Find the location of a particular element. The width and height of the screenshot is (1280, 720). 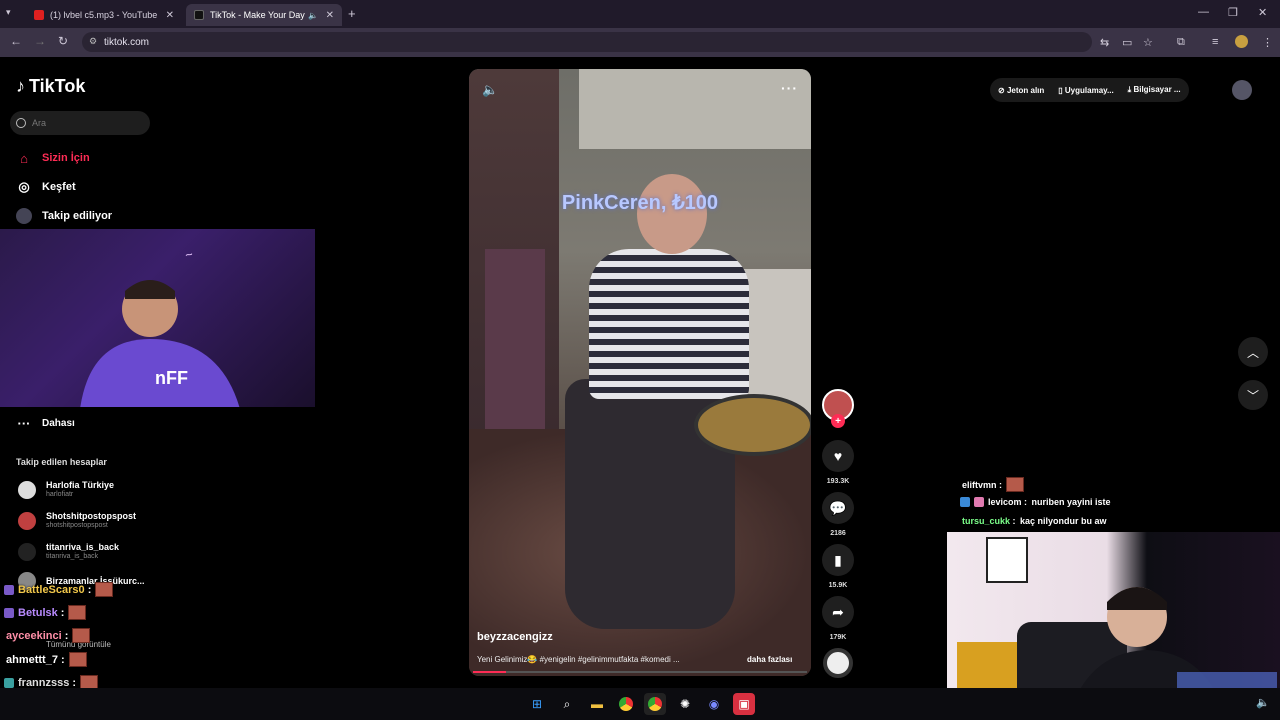

video-progress-bar is located at coordinates (640, 672).